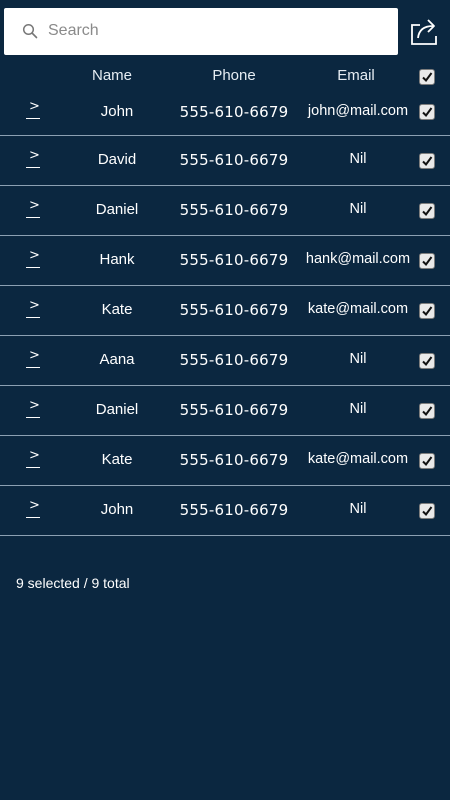 The width and height of the screenshot is (450, 800). I want to click on search-box, so click(201, 31).